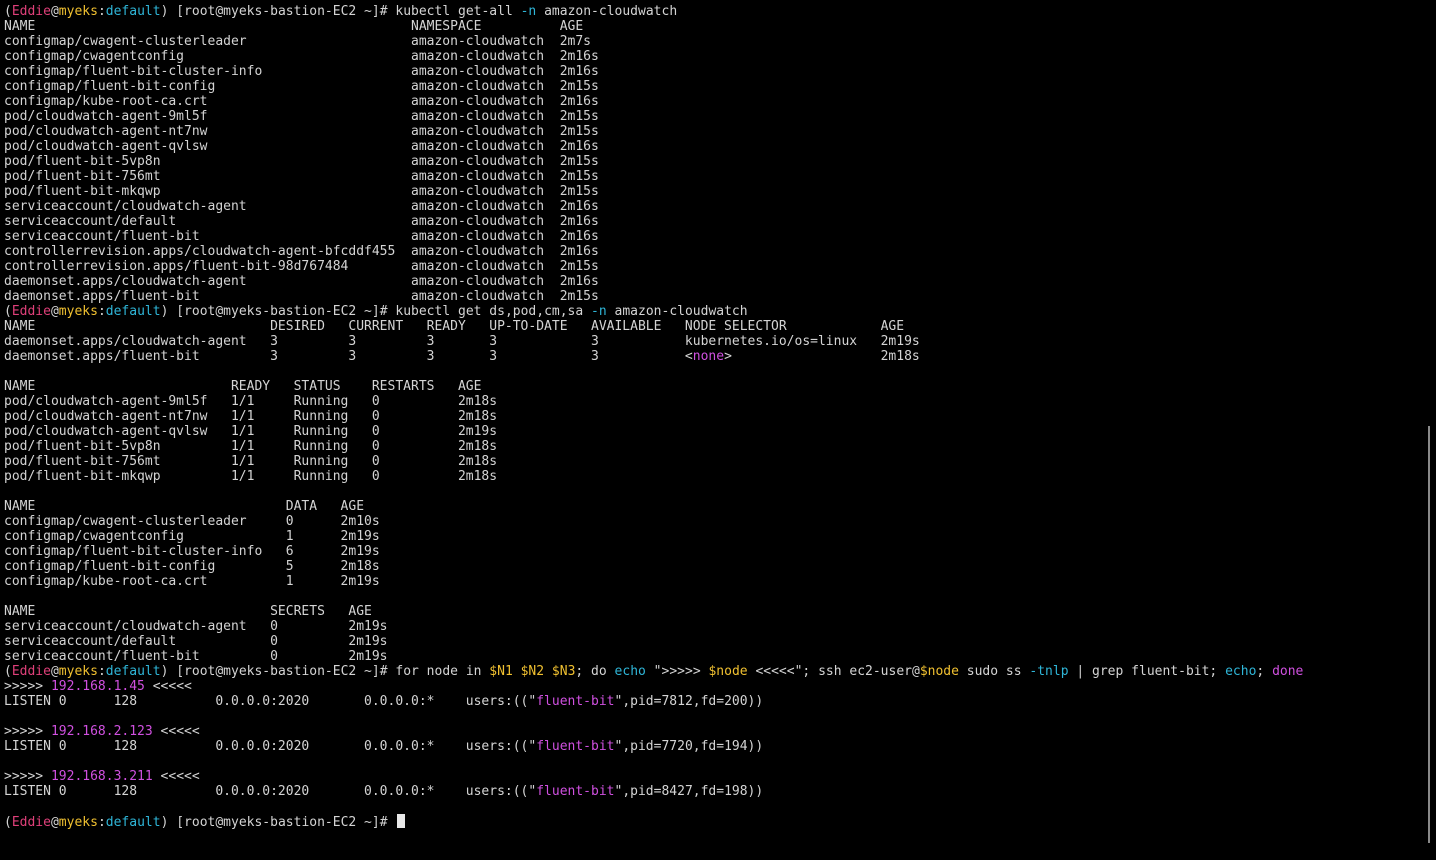 This screenshot has height=860, width=1436. I want to click on output-text: none, so click(708, 356).